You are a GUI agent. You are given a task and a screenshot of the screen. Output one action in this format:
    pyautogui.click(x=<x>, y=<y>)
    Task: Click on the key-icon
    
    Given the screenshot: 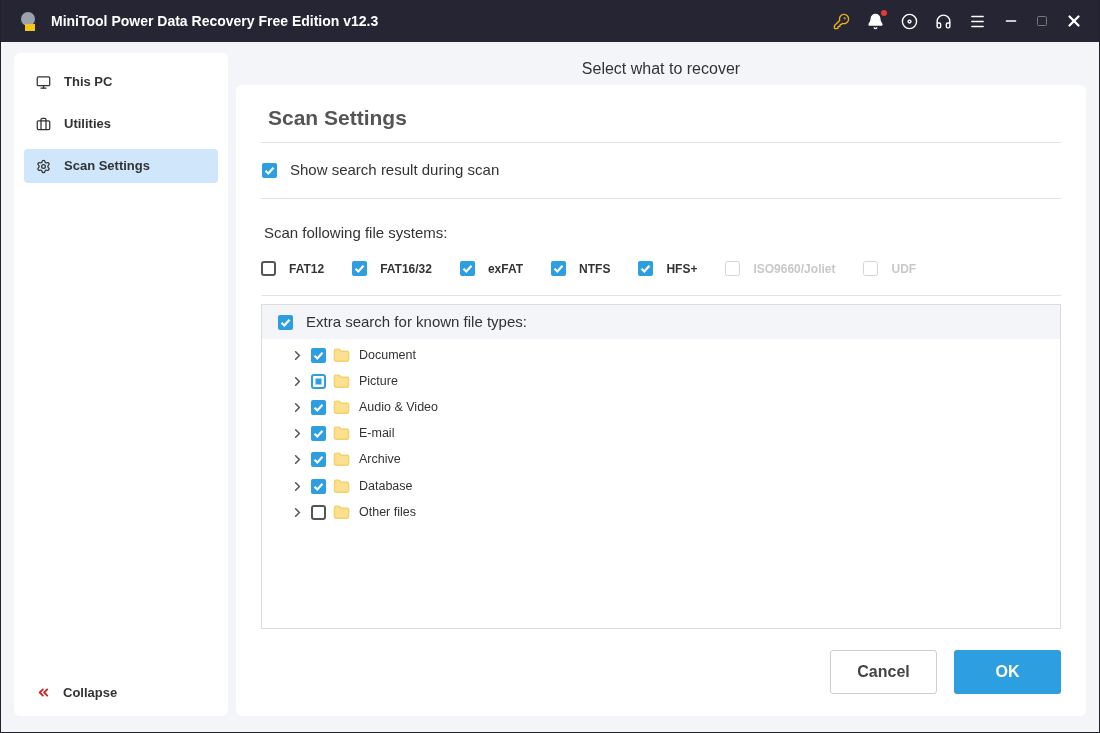 What is the action you would take?
    pyautogui.click(x=841, y=21)
    